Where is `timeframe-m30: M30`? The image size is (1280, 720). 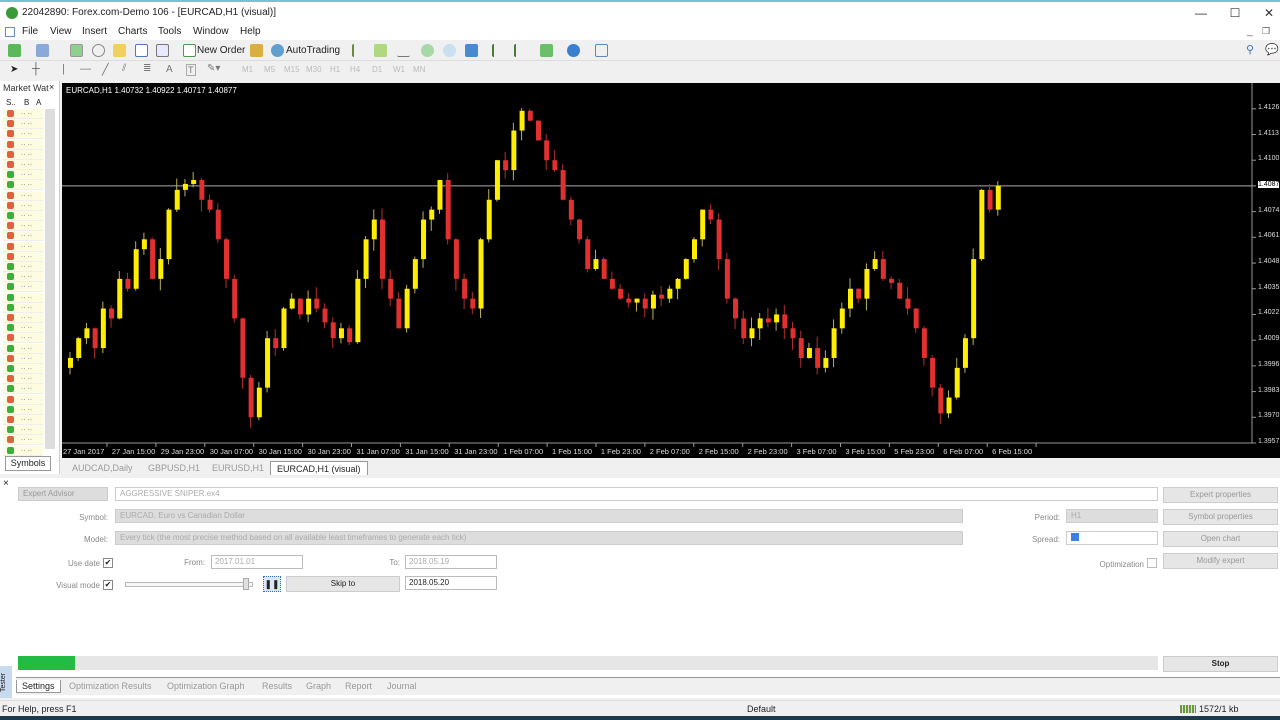
timeframe-m30: M30 is located at coordinates (314, 69).